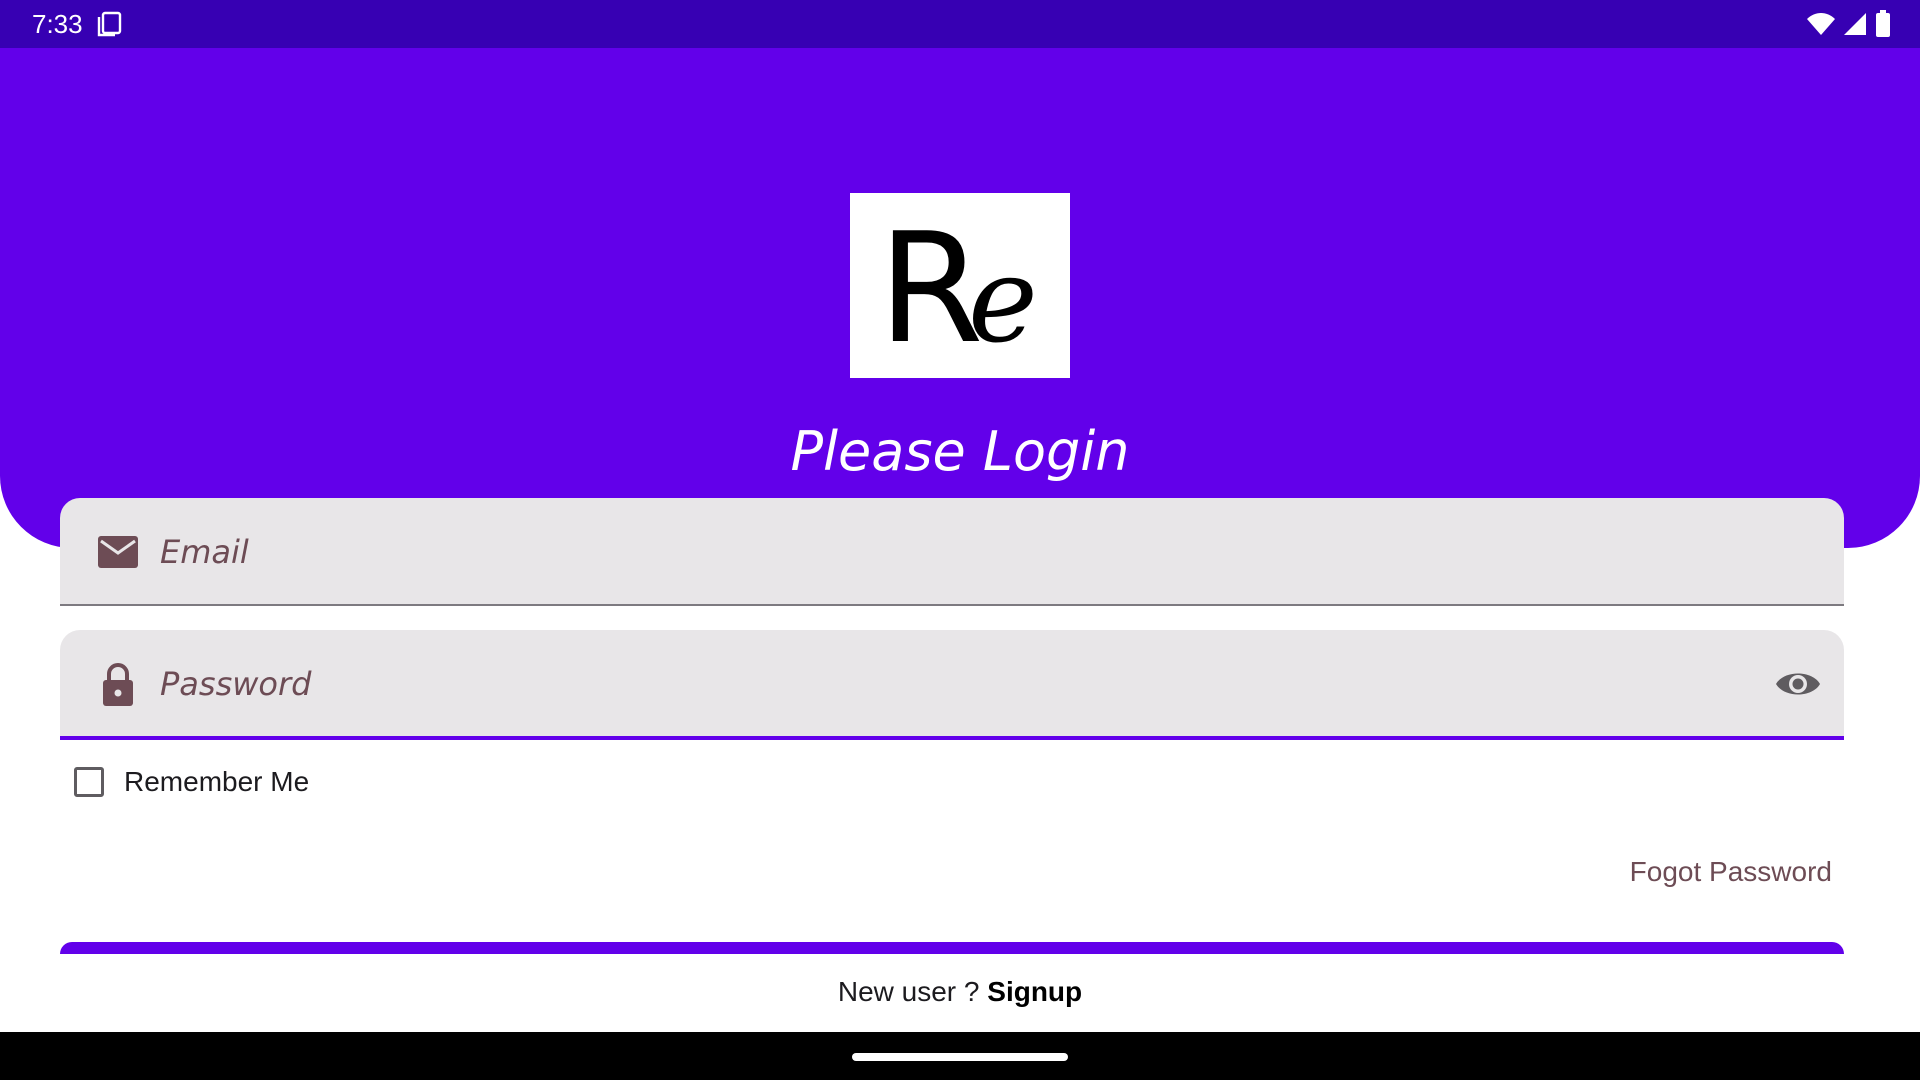 This screenshot has width=1920, height=1080. I want to click on password-field, so click(952, 685).